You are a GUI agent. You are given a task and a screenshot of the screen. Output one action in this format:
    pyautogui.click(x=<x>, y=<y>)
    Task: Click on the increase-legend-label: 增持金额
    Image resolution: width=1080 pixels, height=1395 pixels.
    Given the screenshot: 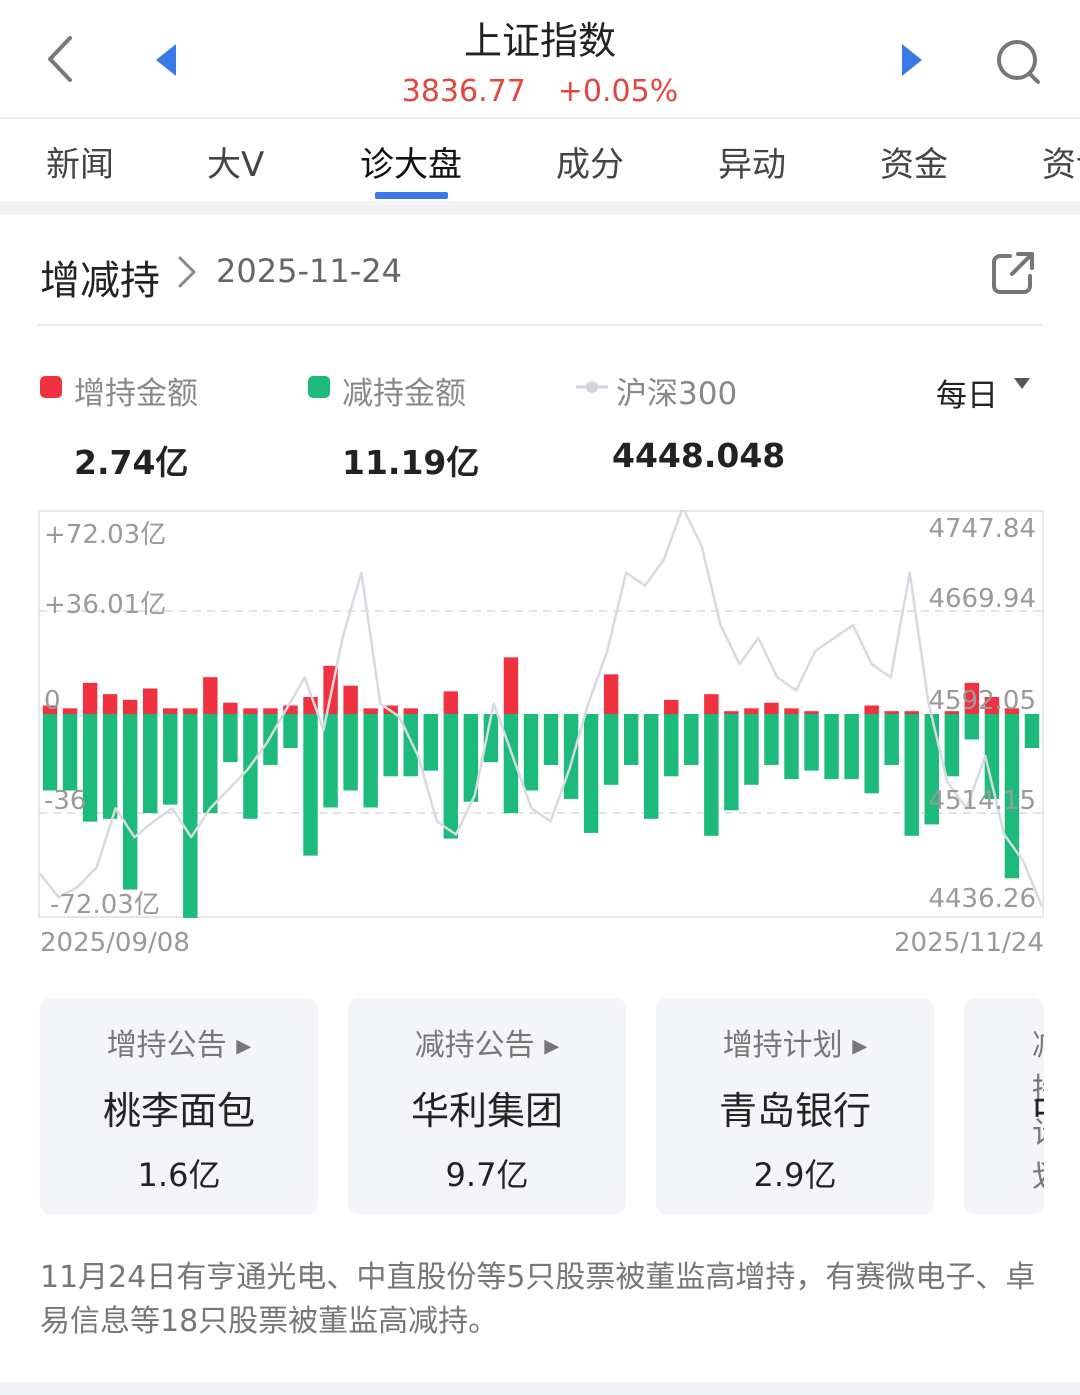 What is the action you would take?
    pyautogui.click(x=136, y=394)
    